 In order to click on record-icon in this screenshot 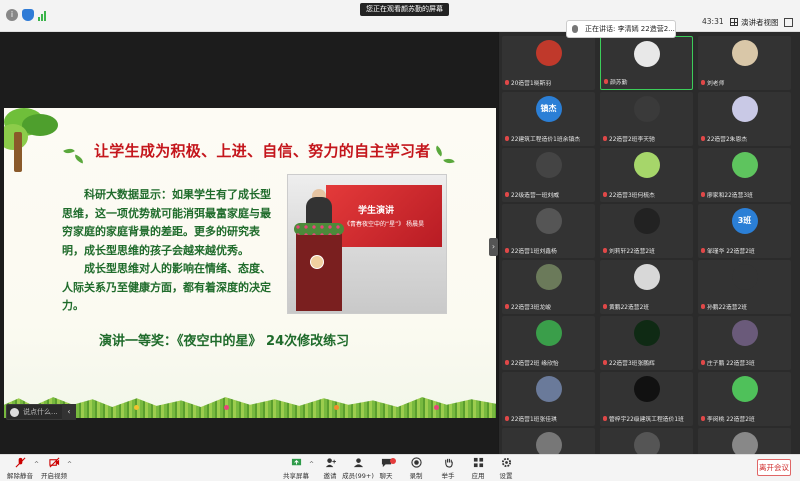, I will do `click(416, 462)`.